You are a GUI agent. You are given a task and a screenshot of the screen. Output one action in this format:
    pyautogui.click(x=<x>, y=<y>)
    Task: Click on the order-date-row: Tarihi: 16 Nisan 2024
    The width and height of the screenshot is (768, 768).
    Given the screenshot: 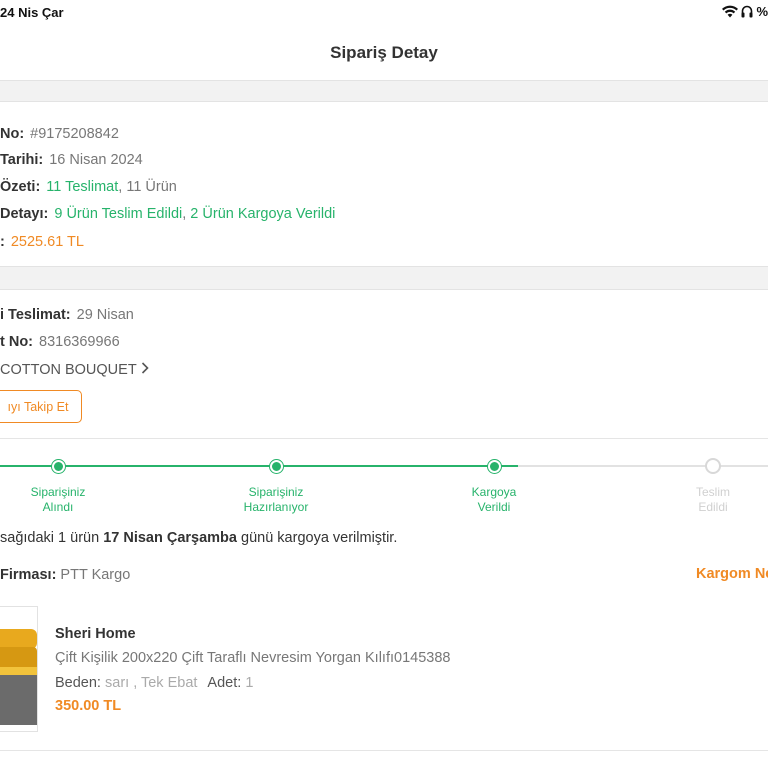 What is the action you would take?
    pyautogui.click(x=71, y=160)
    